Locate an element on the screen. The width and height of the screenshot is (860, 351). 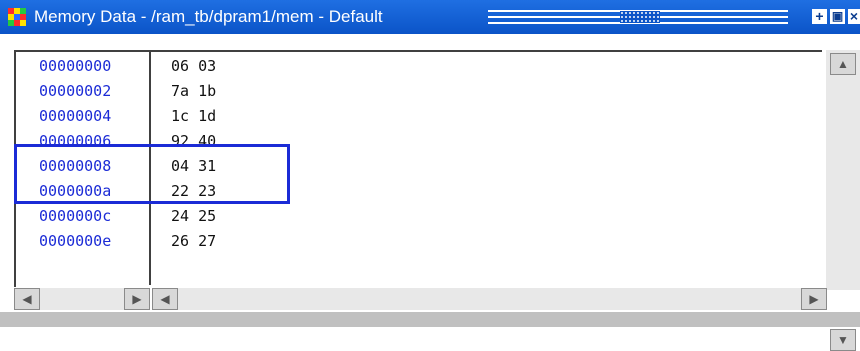
memory-address: 00000002 is located at coordinates (75, 91).